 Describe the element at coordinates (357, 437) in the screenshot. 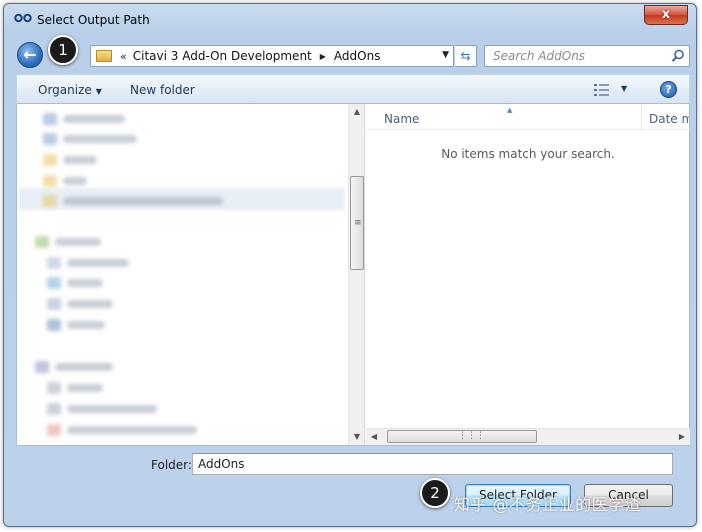

I see `scroll-down-icon: ▼` at that location.